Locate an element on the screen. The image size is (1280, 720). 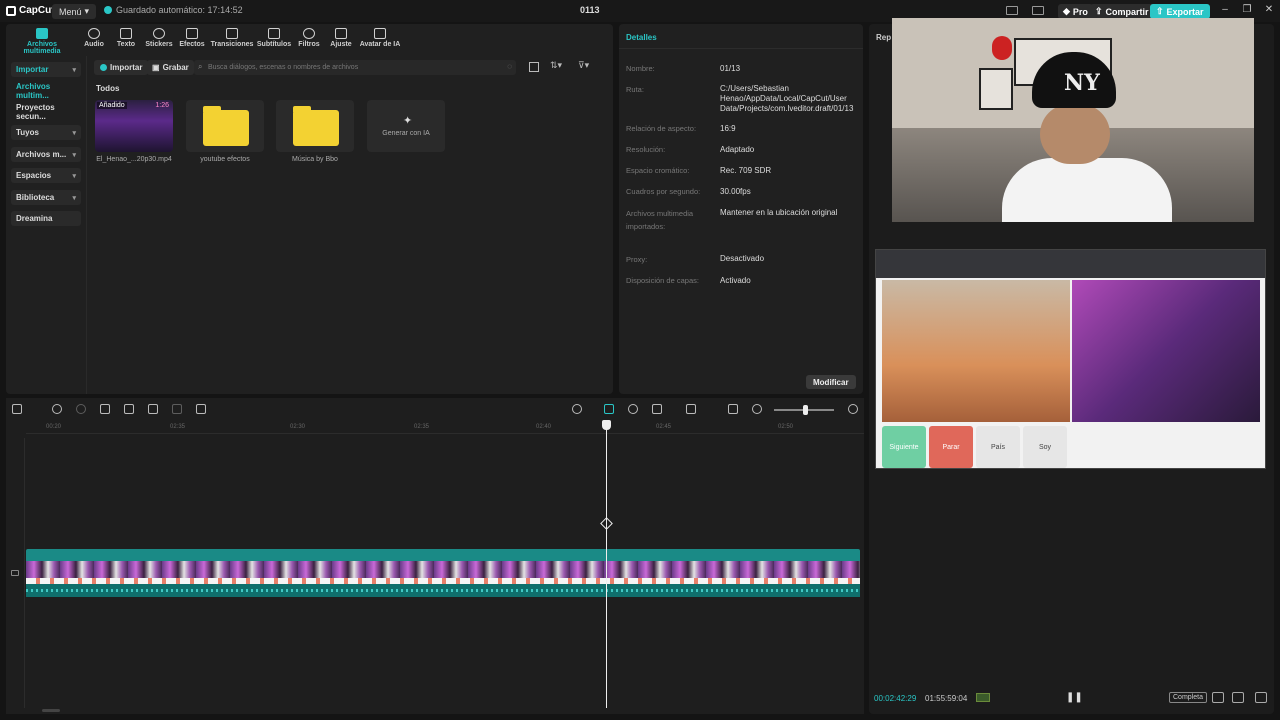
sidebar-item-yours: Tuyos ▾ is located at coordinates (46, 132).